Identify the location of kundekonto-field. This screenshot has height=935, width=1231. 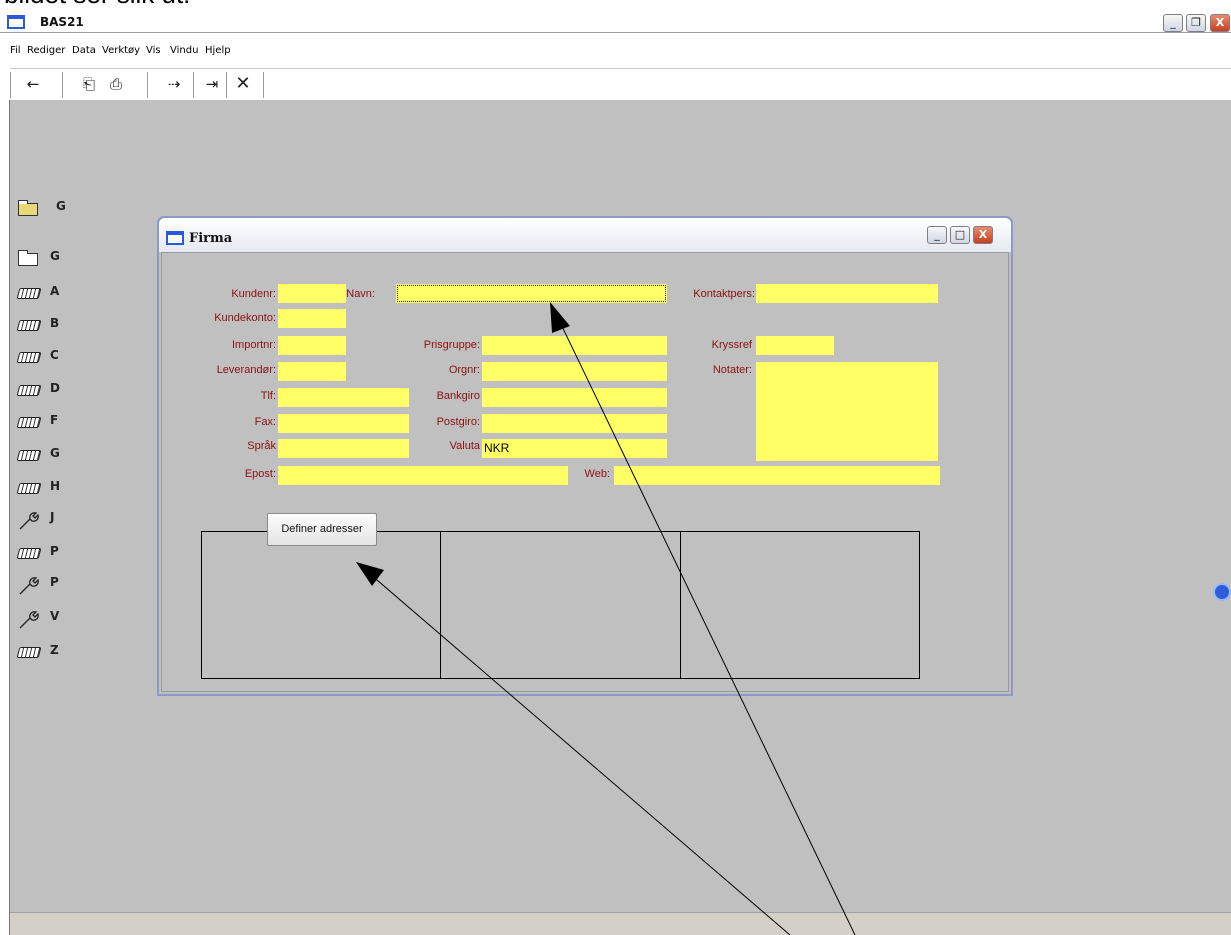
(312, 318).